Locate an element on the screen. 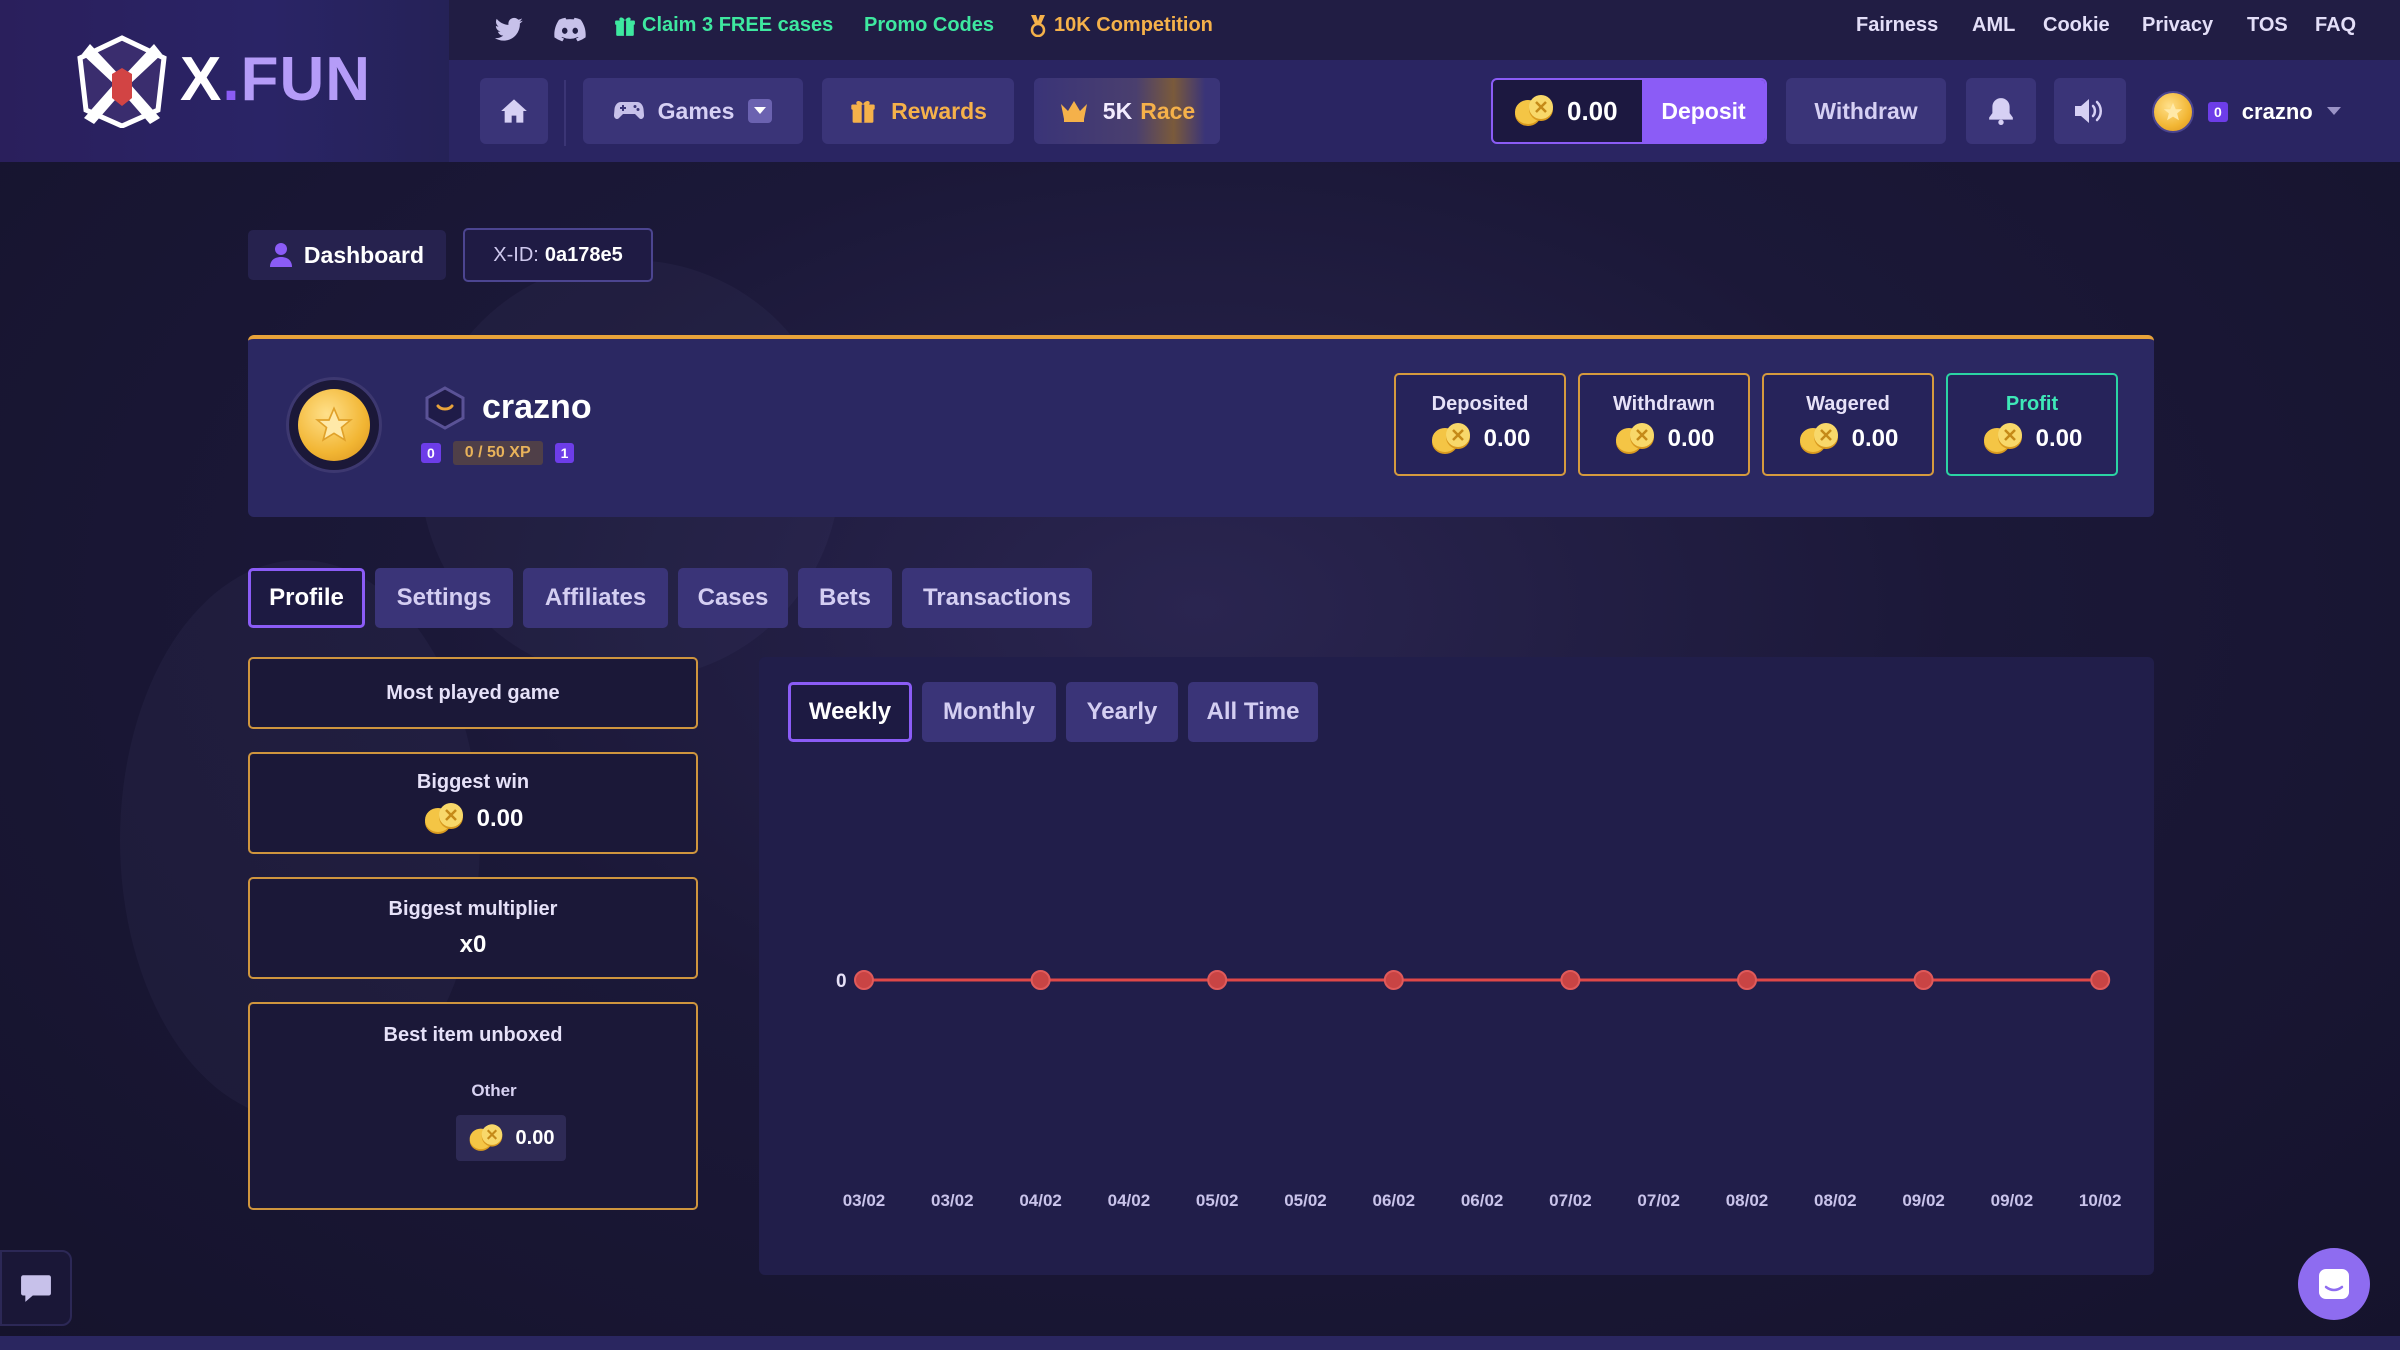 The image size is (2400, 1350). best-item-title: Best item unboxed is located at coordinates (473, 1035).